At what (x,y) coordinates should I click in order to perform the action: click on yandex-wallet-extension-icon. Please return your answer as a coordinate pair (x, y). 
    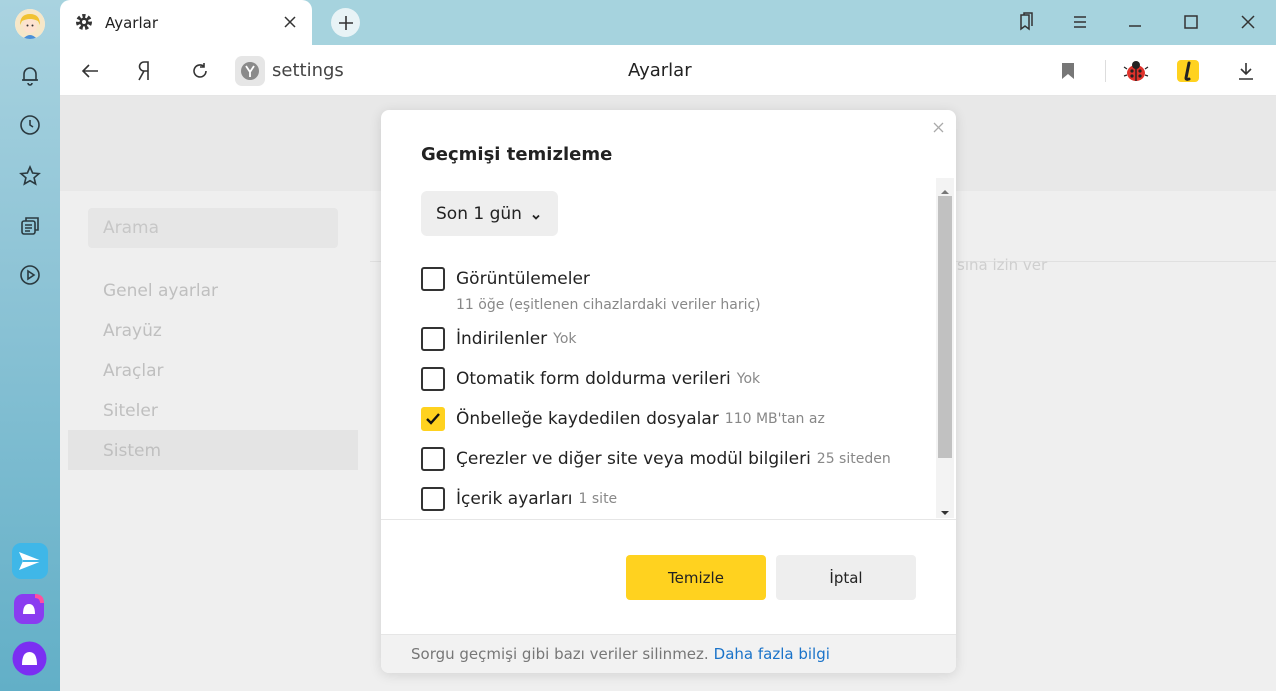
    Looking at the image, I should click on (1188, 71).